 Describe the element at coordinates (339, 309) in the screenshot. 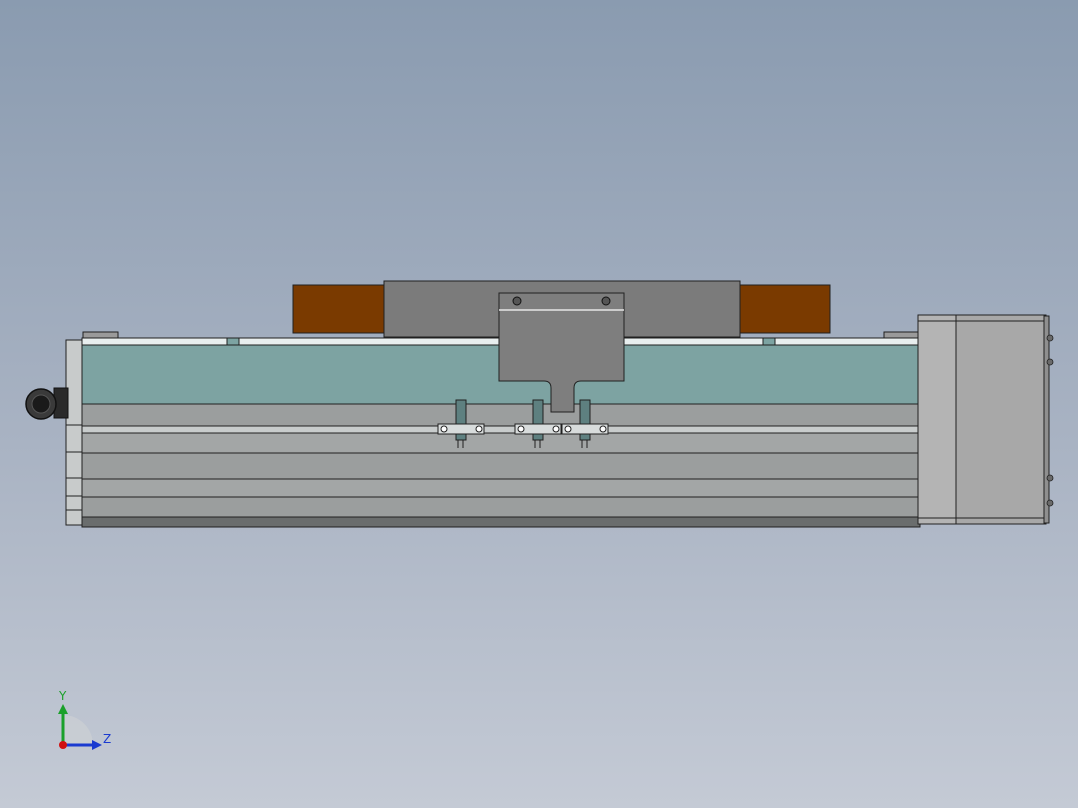

I see `left-bellows-cover` at that location.